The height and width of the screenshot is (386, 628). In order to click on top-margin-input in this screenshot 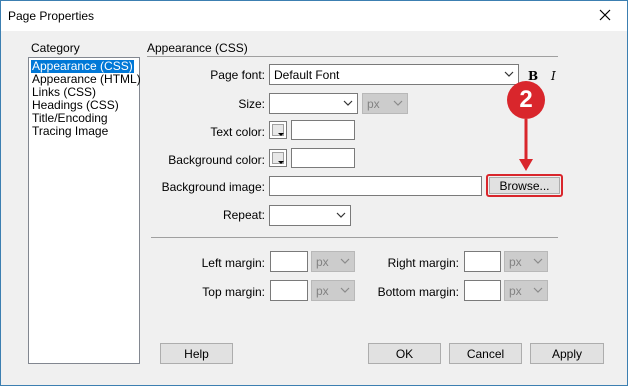, I will do `click(289, 290)`.